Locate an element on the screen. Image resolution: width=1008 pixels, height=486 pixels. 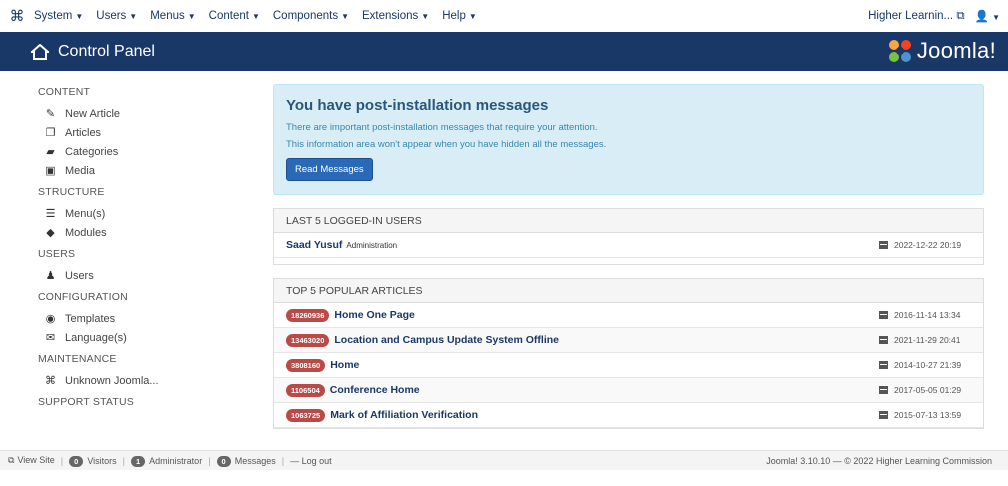
menu-menus: Menus ▼ is located at coordinates (172, 16).